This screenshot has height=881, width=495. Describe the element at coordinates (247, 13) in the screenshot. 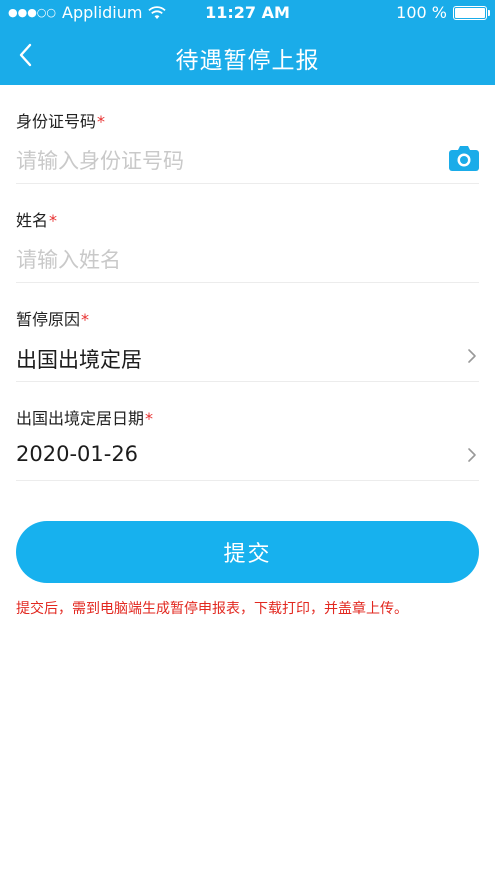

I see `status-bar: ●●●○○ Applidium 11:27 AM 100 %` at that location.